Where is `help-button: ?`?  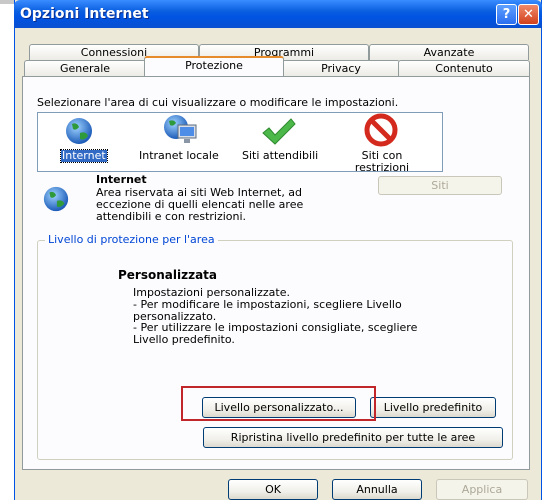
help-button: ? is located at coordinates (506, 14).